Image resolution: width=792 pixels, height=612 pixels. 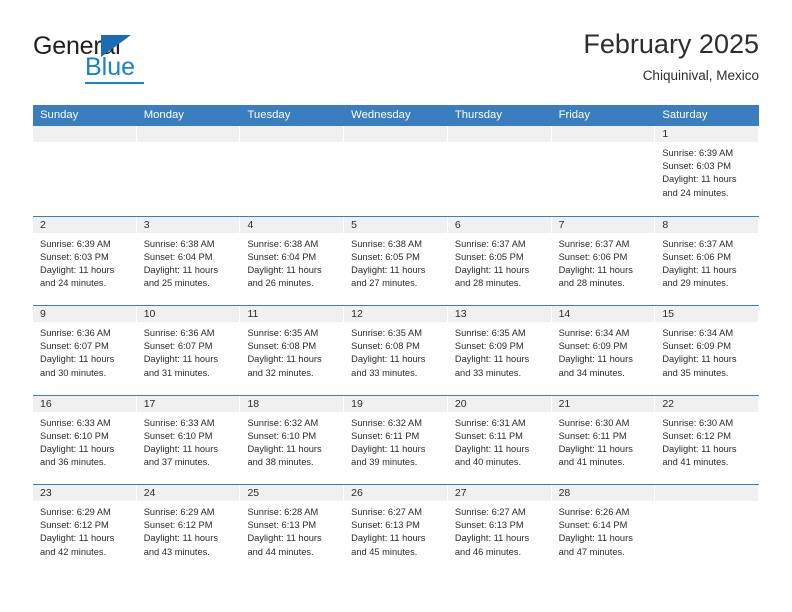 I want to click on daylight-text-line2: and 29 minutes., so click(x=695, y=283).